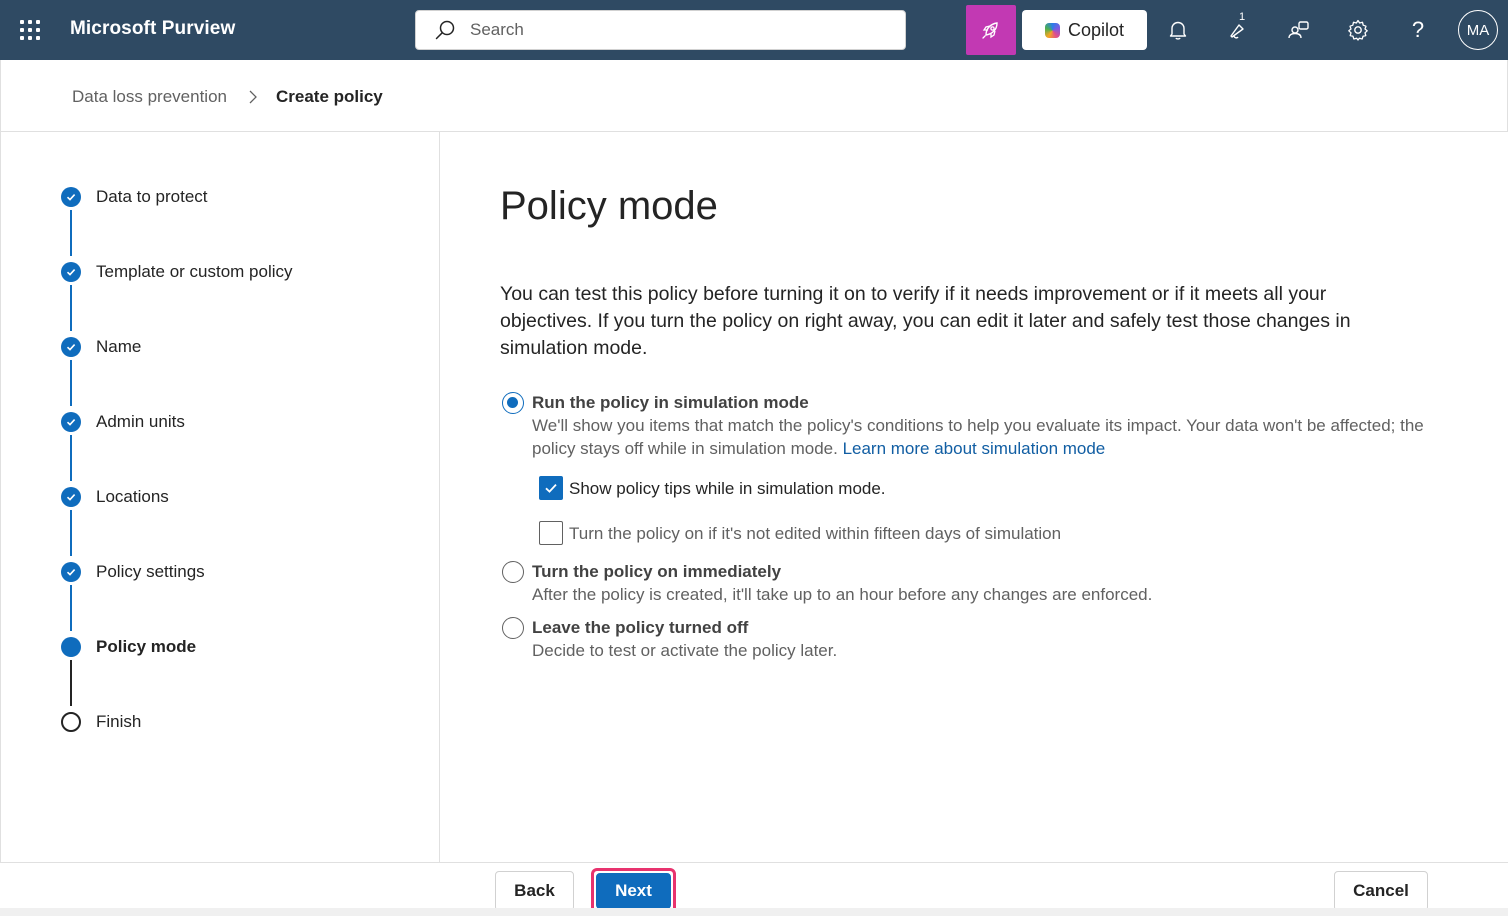  What do you see at coordinates (513, 572) in the screenshot?
I see `radio-turn-on-immediately` at bounding box center [513, 572].